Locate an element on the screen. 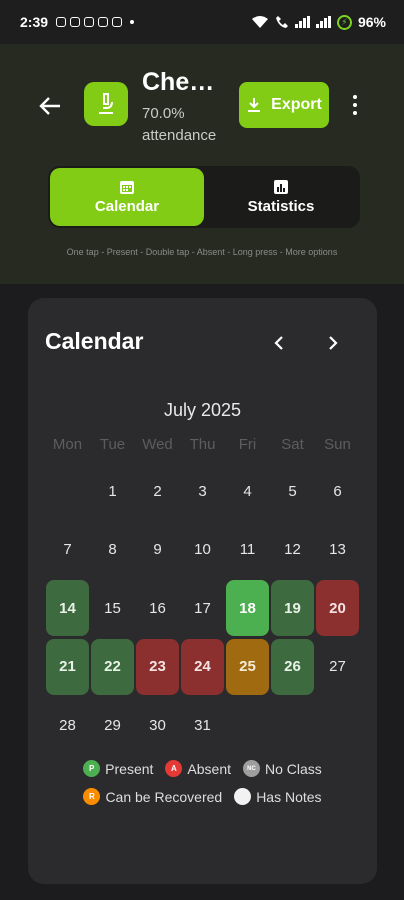 This screenshot has width=404, height=900. calendar-day-31: 31 is located at coordinates (202, 725).